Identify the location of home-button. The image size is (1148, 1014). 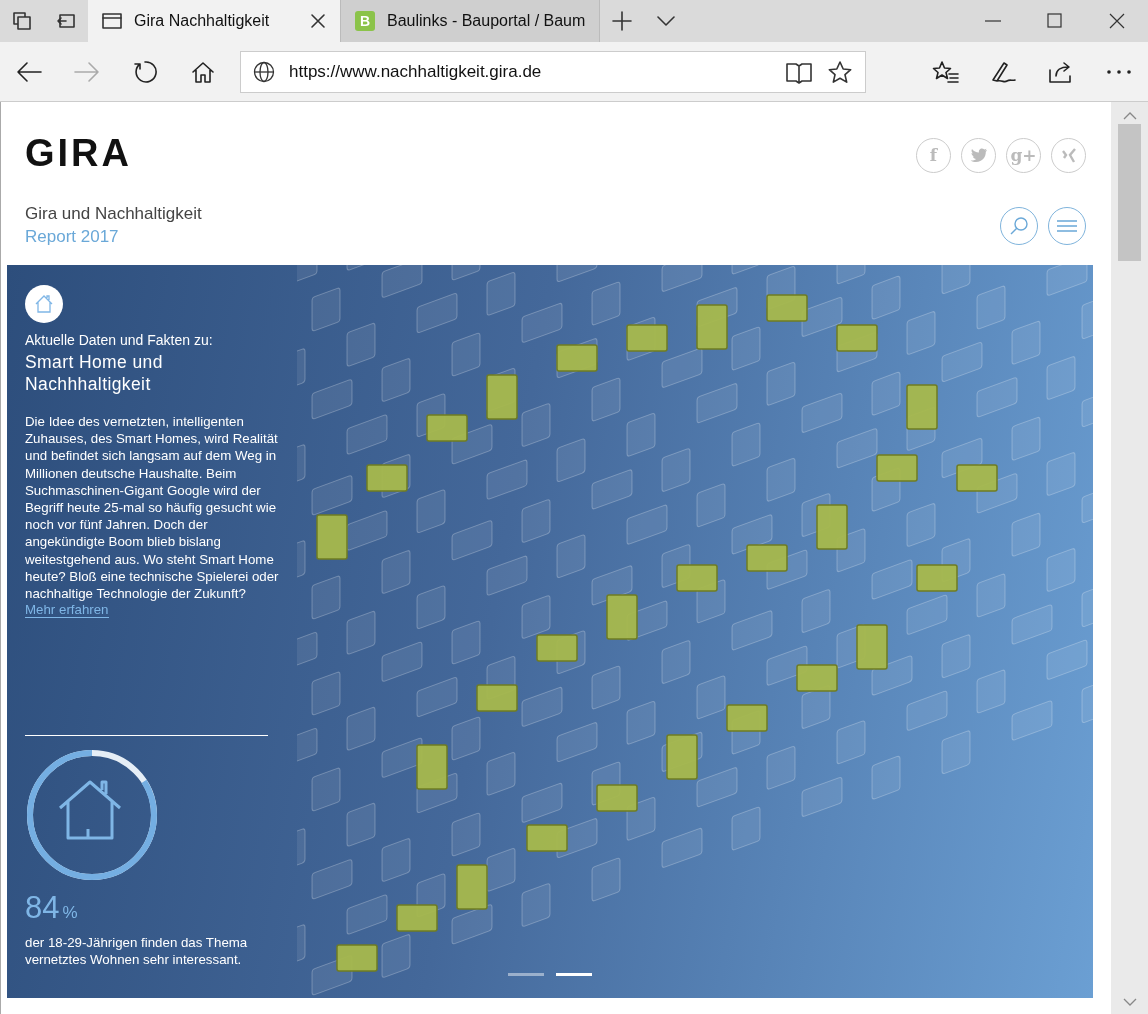
(44, 304).